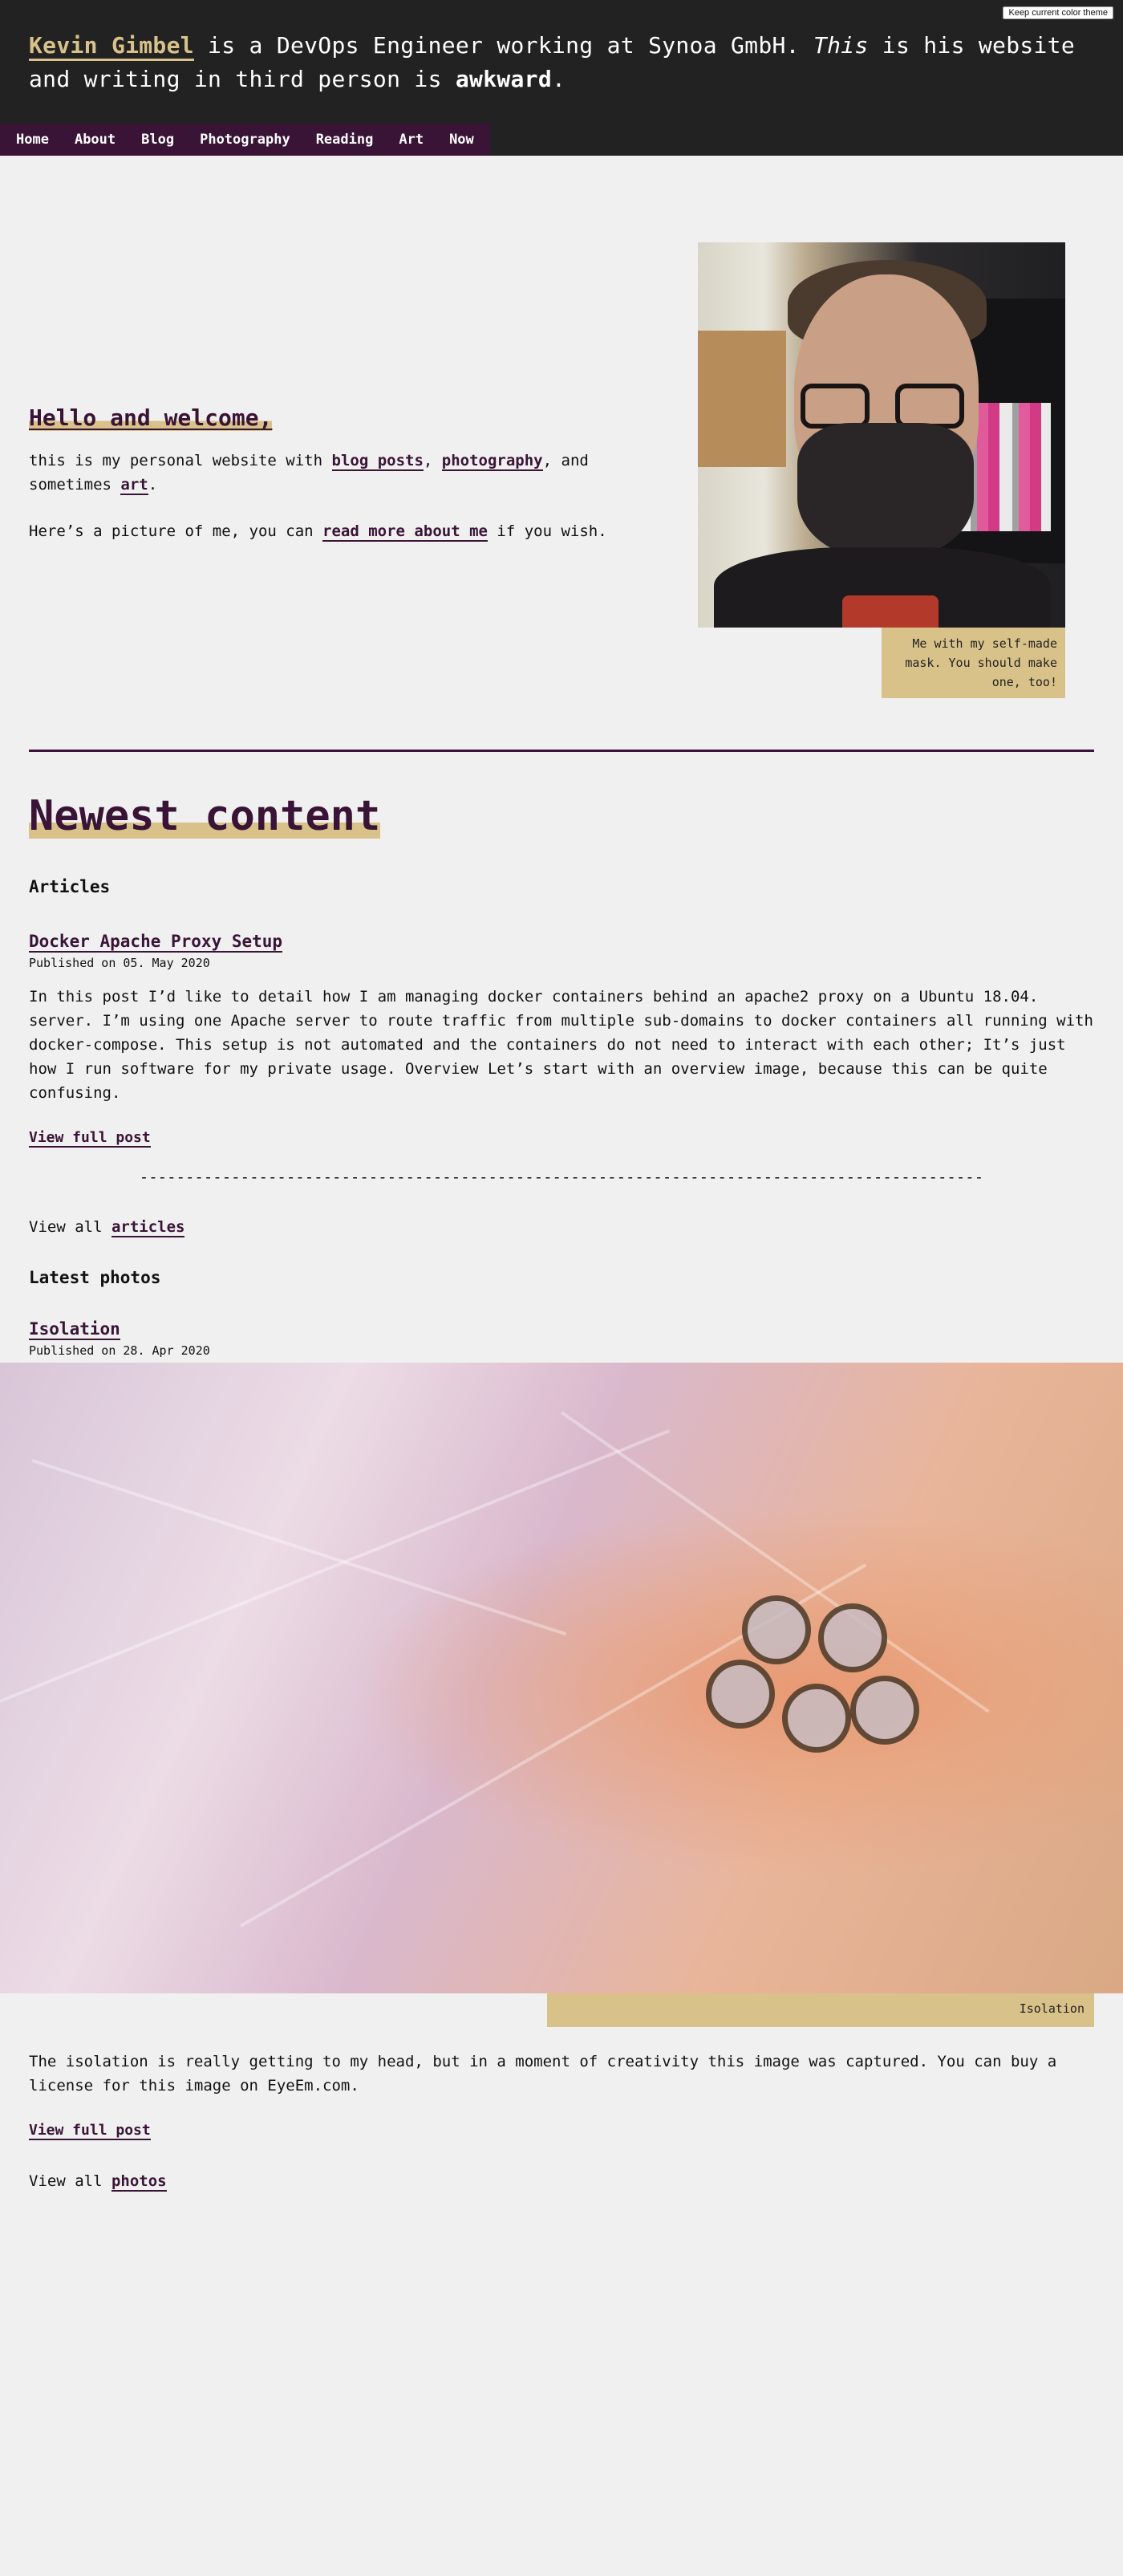  What do you see at coordinates (885, 491) in the screenshot?
I see `face-mask` at bounding box center [885, 491].